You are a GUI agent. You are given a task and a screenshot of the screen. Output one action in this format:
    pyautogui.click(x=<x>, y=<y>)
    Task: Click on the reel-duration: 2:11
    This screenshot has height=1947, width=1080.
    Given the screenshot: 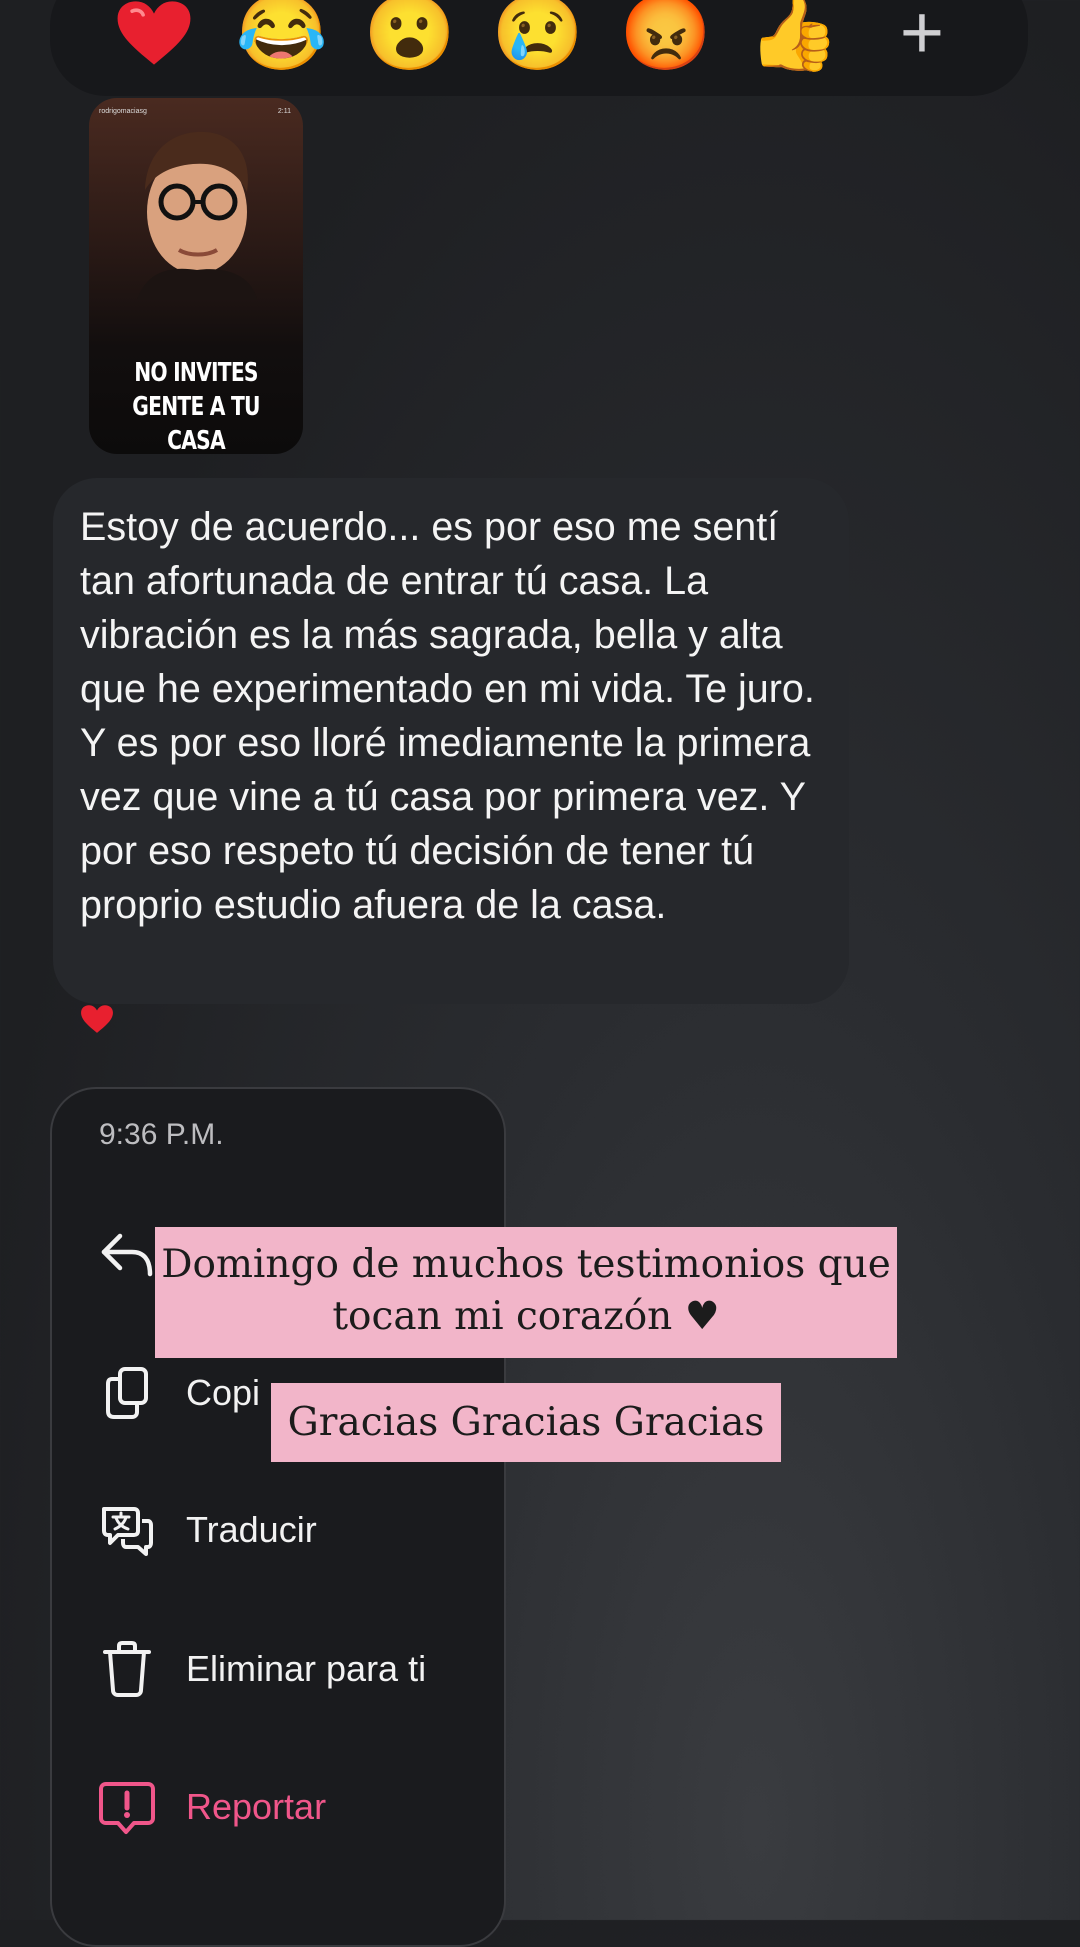 What is the action you would take?
    pyautogui.click(x=284, y=111)
    